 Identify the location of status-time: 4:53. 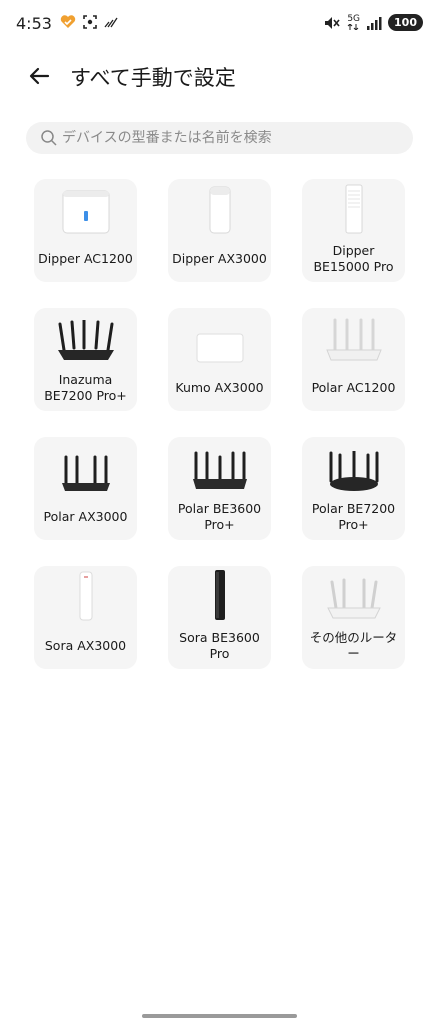
(34, 23).